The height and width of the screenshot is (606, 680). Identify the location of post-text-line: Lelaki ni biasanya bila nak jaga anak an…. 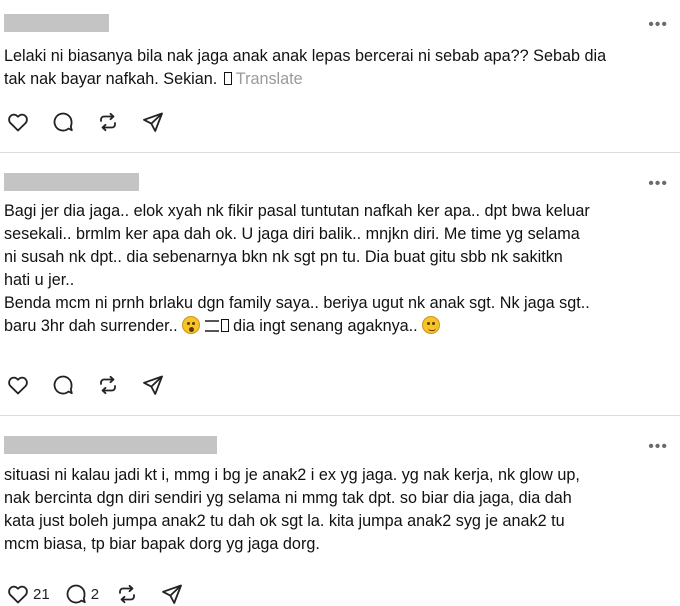
(305, 56).